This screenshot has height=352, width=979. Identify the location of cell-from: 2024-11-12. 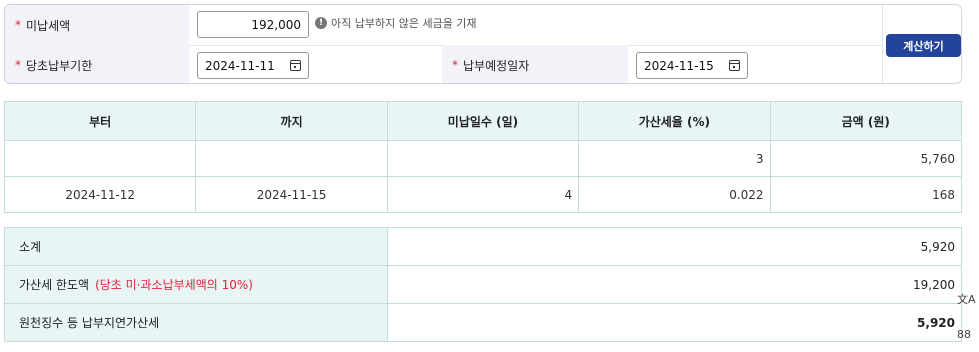
(100, 194).